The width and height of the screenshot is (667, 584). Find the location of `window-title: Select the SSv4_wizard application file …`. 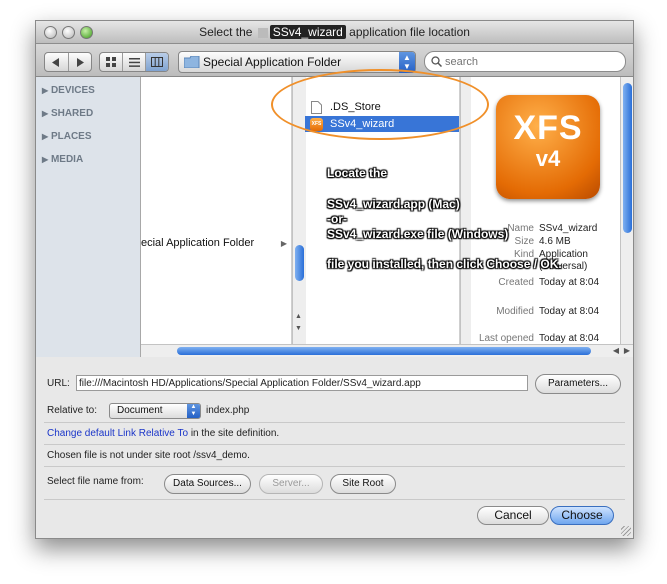

window-title: Select the SSv4_wizard application file … is located at coordinates (334, 32).